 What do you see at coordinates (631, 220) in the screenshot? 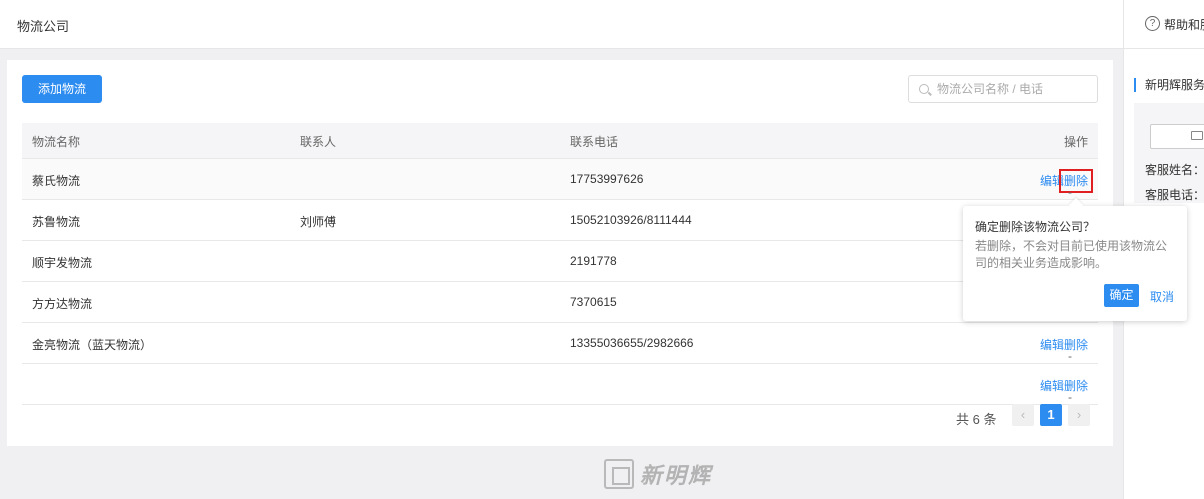
I see `cell-phone: 15052103926/8111444` at bounding box center [631, 220].